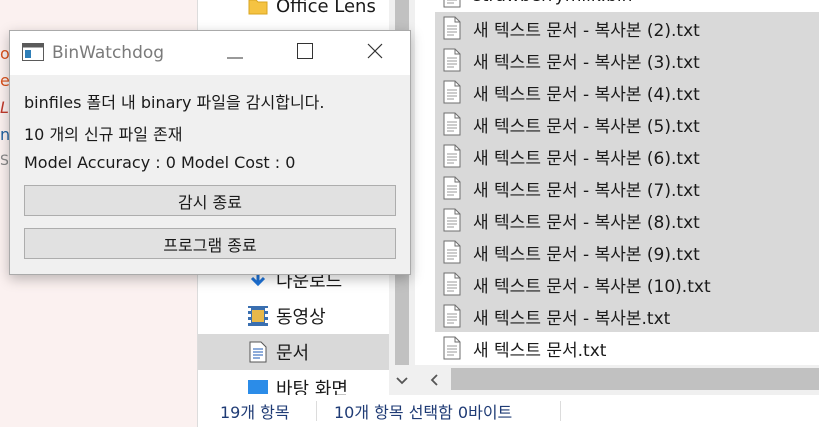 The width and height of the screenshot is (819, 427). Describe the element at coordinates (33, 52) in the screenshot. I see `app-window-icon` at that location.